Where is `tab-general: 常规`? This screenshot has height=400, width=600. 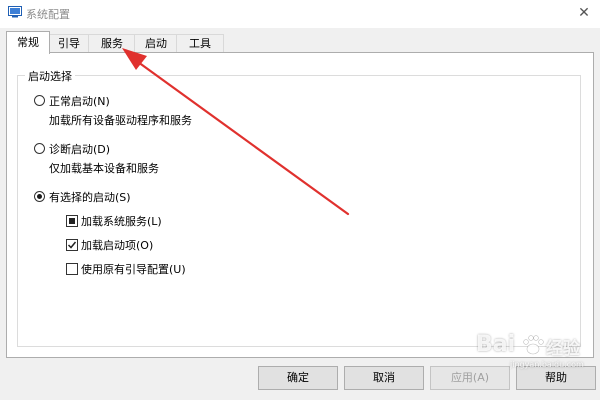 tab-general: 常规 is located at coordinates (28, 42).